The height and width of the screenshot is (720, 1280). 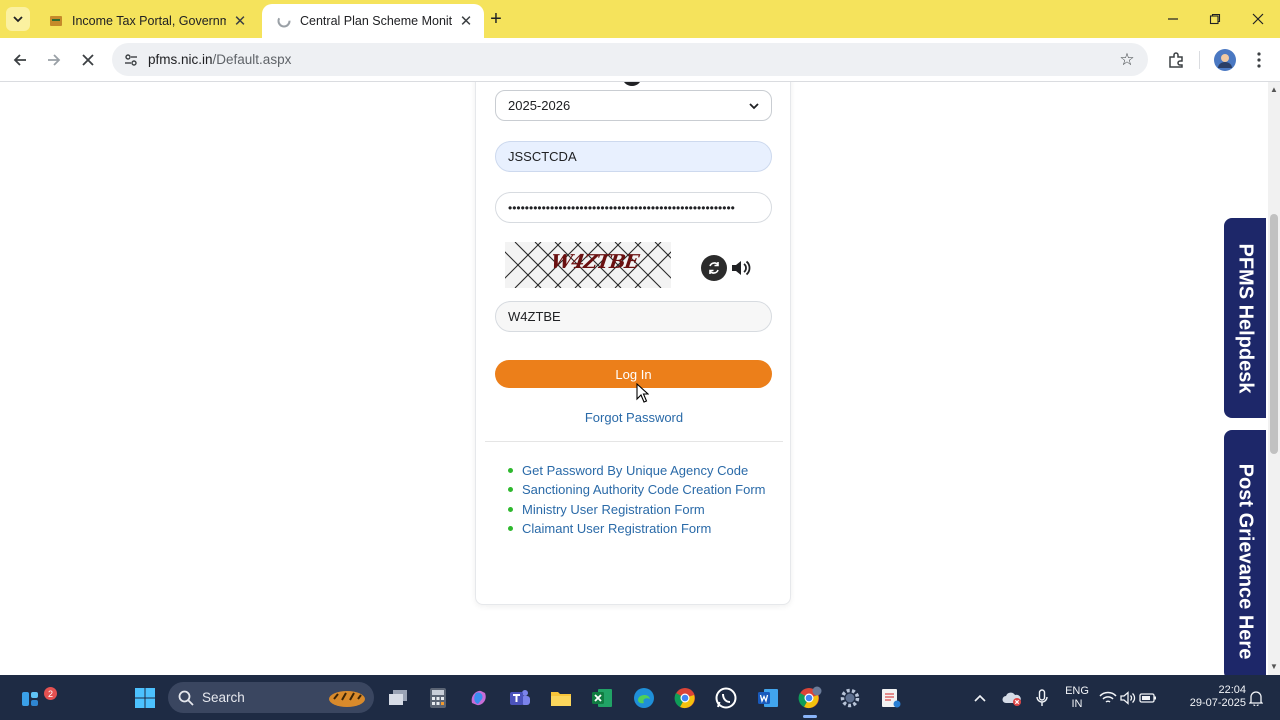 What do you see at coordinates (685, 698) in the screenshot?
I see `taskbar-chrome` at bounding box center [685, 698].